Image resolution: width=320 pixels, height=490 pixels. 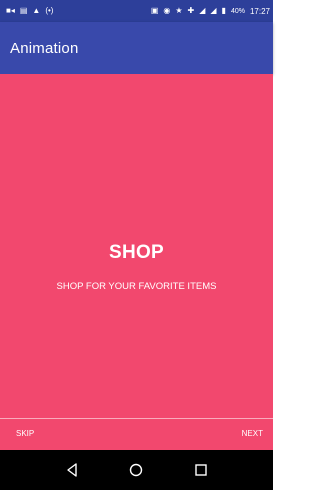 What do you see at coordinates (136, 48) in the screenshot?
I see `app-bar: Animation` at bounding box center [136, 48].